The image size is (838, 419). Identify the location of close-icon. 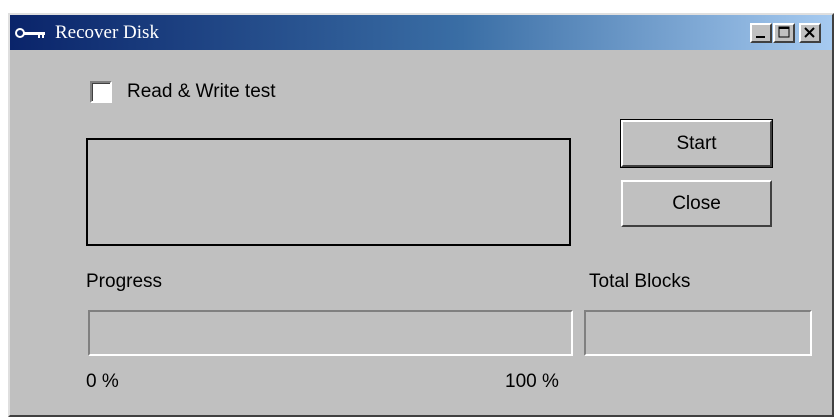
(809, 32).